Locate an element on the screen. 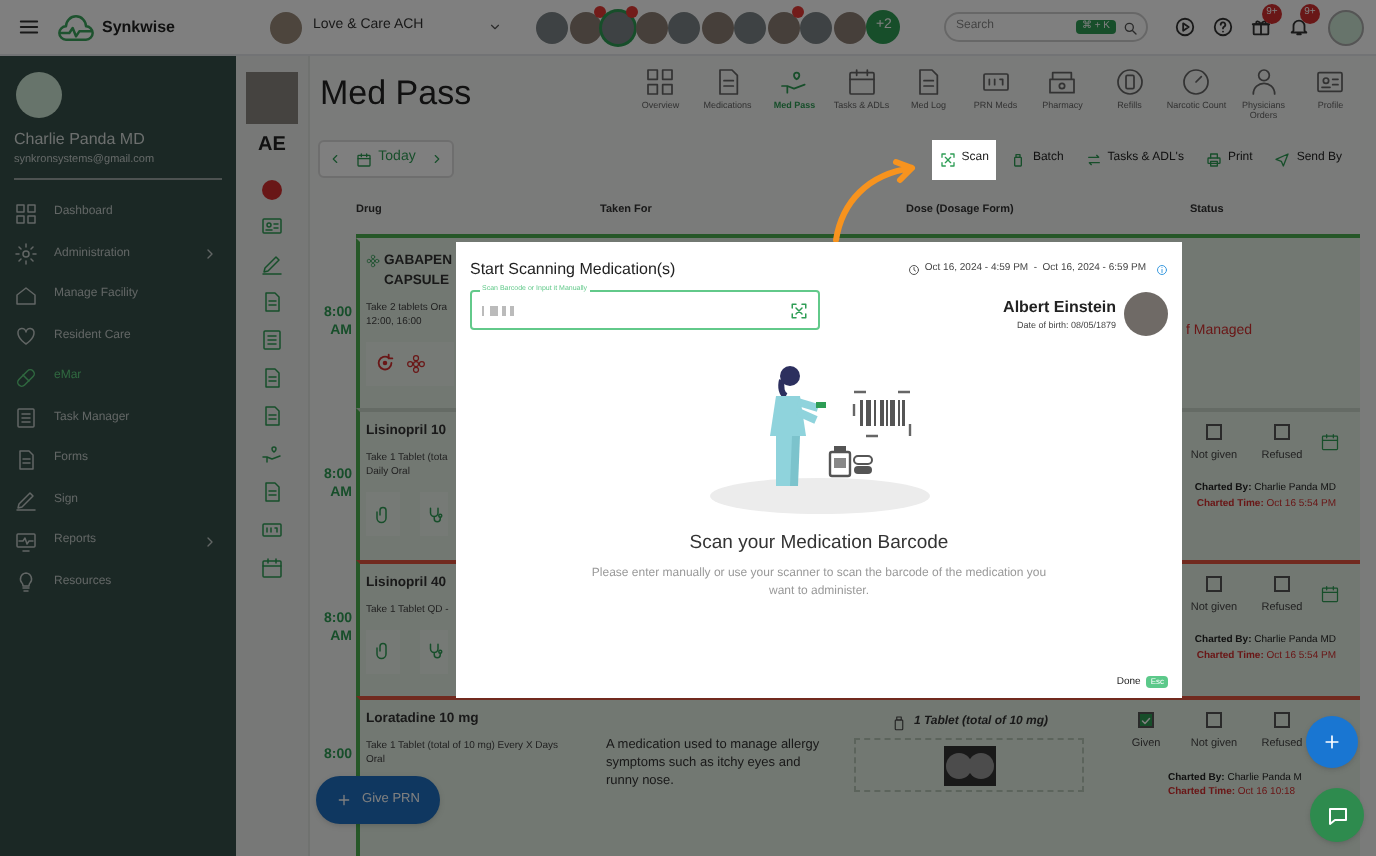  next-icon is located at coordinates (437, 159).